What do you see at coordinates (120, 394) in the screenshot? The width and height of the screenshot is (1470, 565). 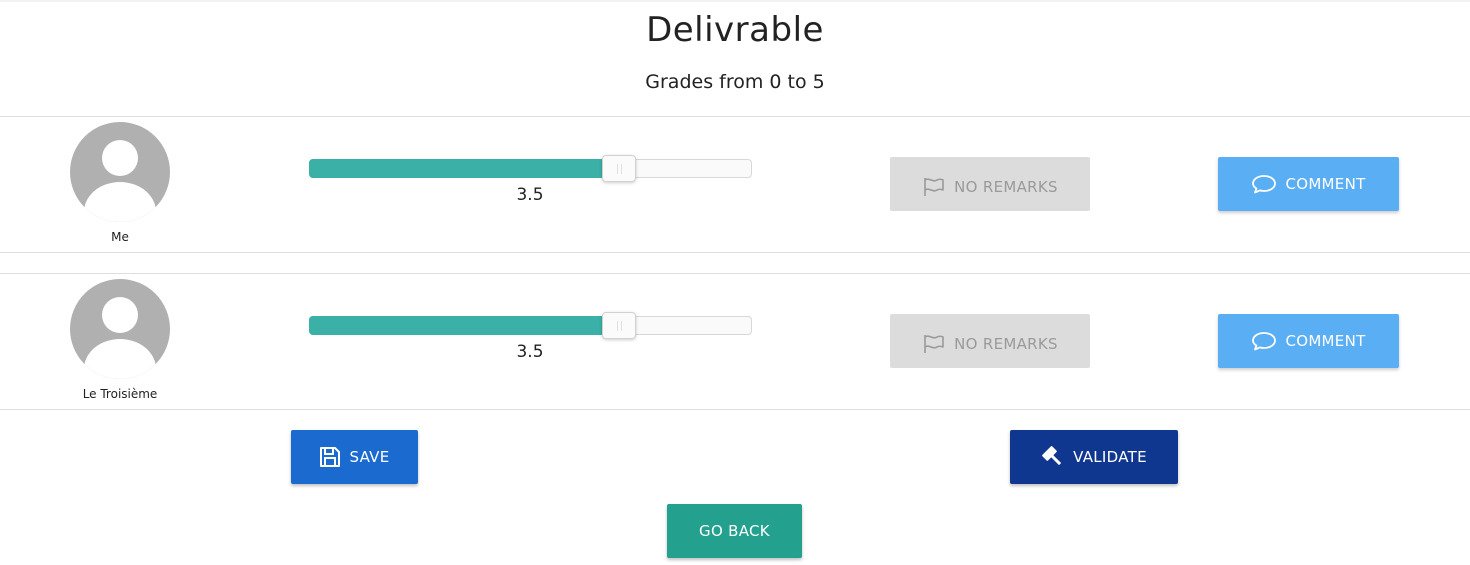 I see `student-name: Le Troisième` at bounding box center [120, 394].